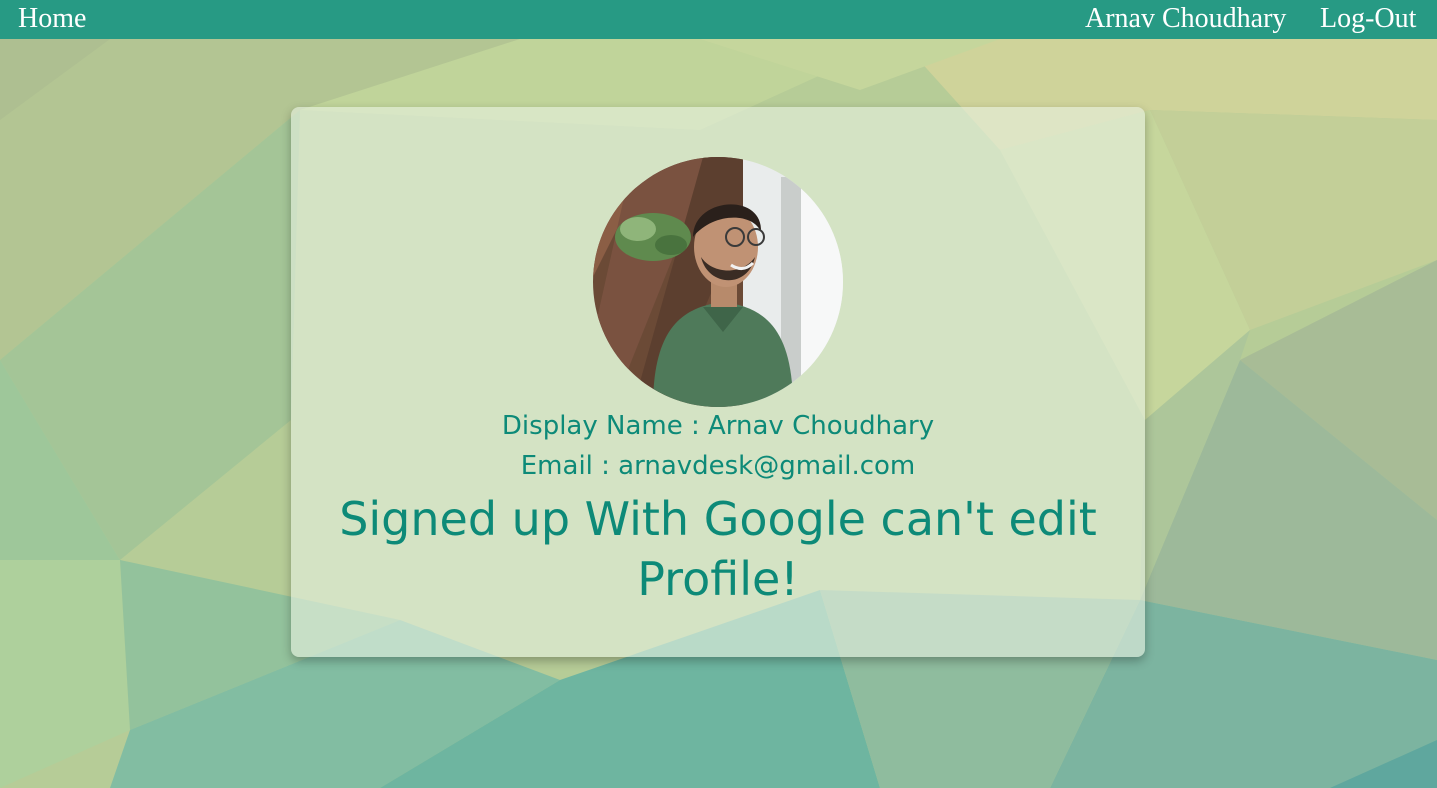 The height and width of the screenshot is (788, 1437). What do you see at coordinates (718, 19) in the screenshot?
I see `top-navbar: Home Arnav Choudhary Log-Out` at bounding box center [718, 19].